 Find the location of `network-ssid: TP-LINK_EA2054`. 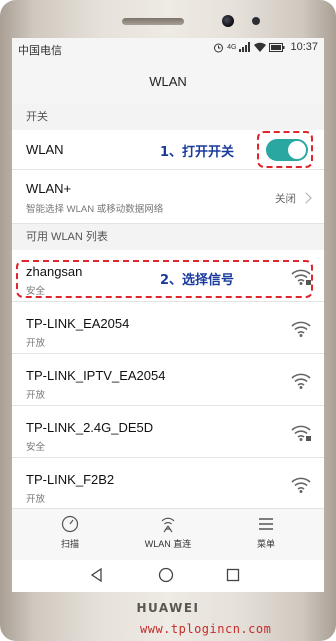

network-ssid: TP-LINK_EA2054 is located at coordinates (78, 323).